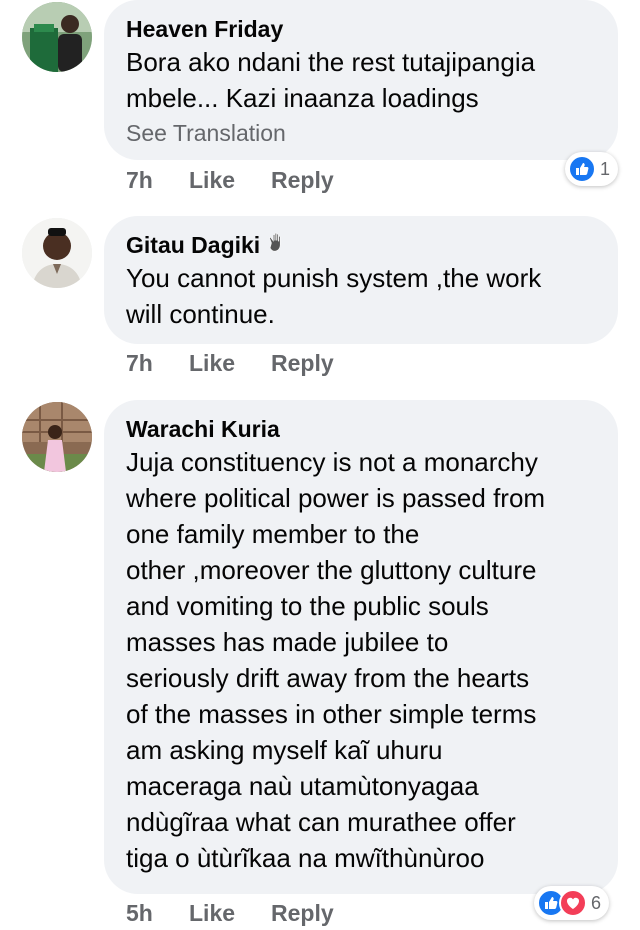 The image size is (640, 930). Describe the element at coordinates (361, 429) in the screenshot. I see `commenter-name: Warachi Kuria` at that location.